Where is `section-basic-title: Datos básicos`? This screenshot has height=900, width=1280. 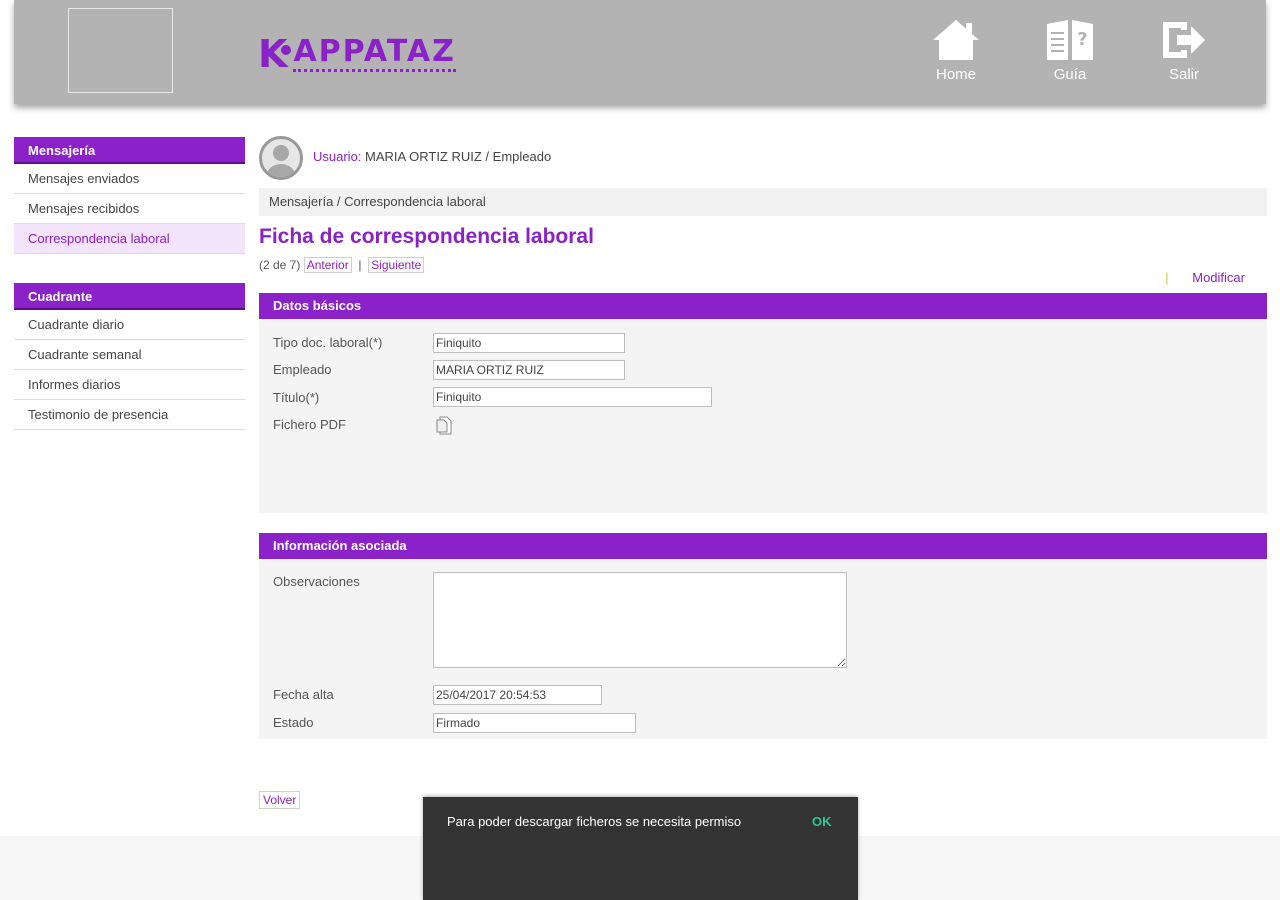 section-basic-title: Datos básicos is located at coordinates (763, 306).